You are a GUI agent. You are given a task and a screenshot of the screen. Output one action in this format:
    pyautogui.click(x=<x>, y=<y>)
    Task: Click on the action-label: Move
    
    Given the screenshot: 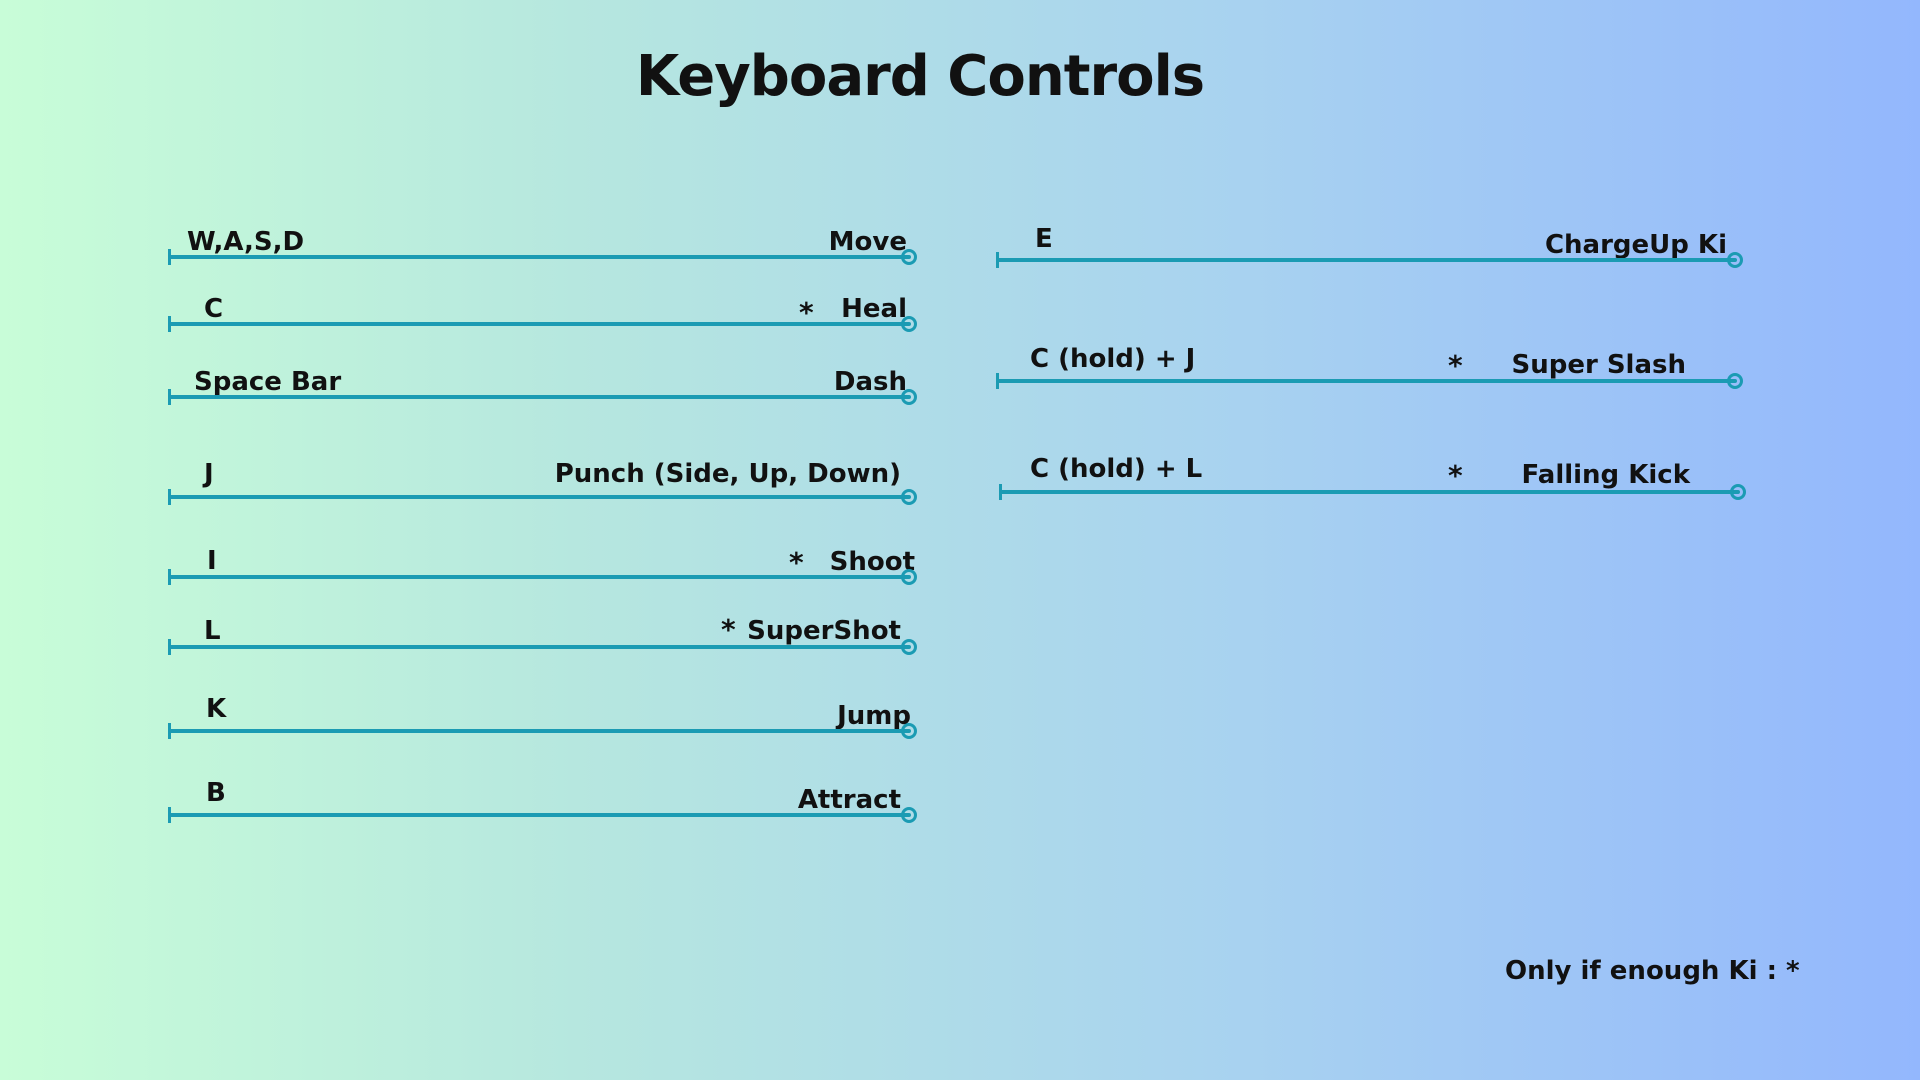 What is the action you would take?
    pyautogui.click(x=867, y=242)
    